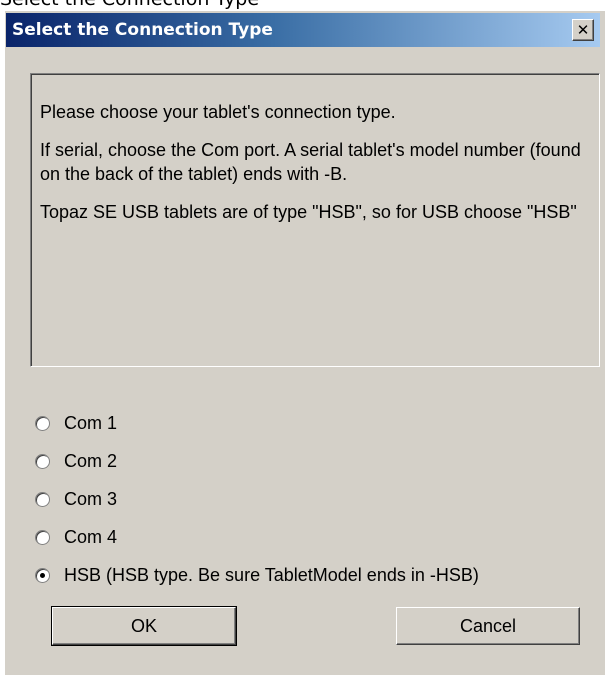  Describe the element at coordinates (91, 536) in the screenshot. I see `radio-label-com4: Com 4` at that location.